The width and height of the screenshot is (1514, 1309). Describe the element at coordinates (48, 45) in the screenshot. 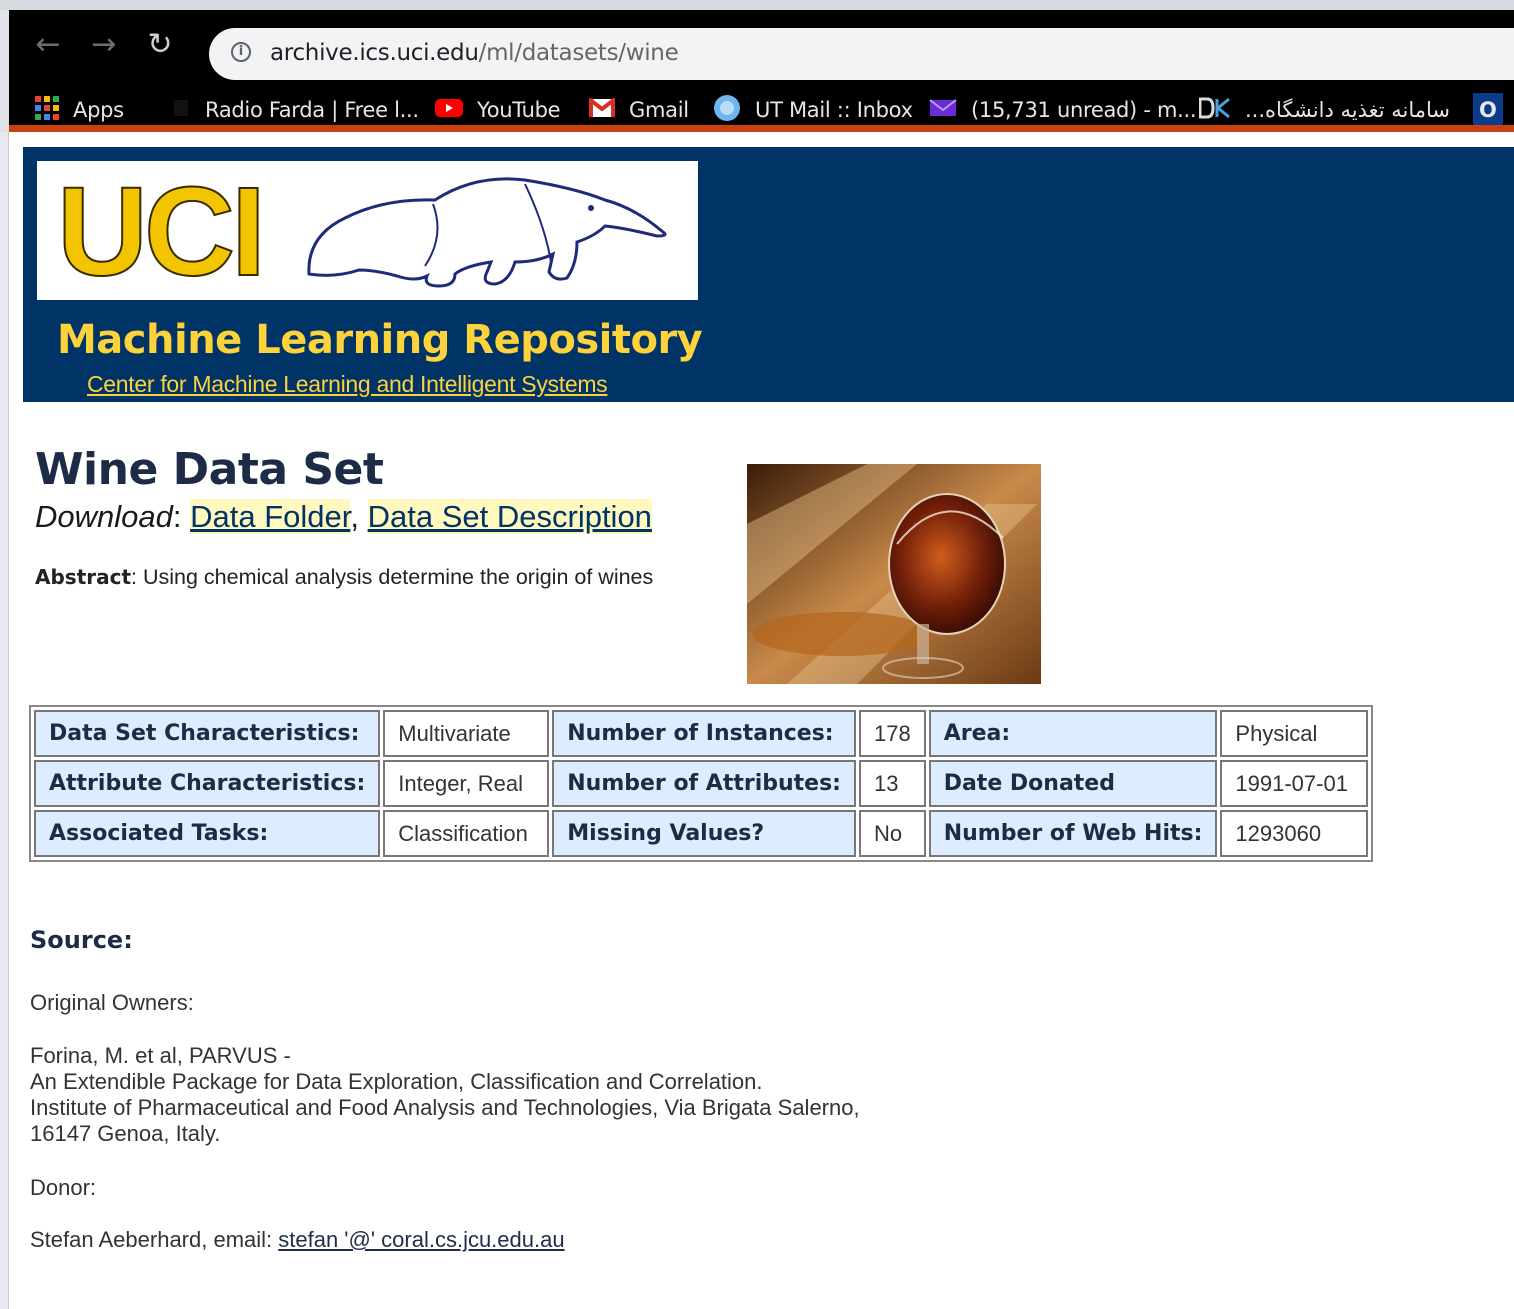

I see `back-arrow-icon: ←` at that location.